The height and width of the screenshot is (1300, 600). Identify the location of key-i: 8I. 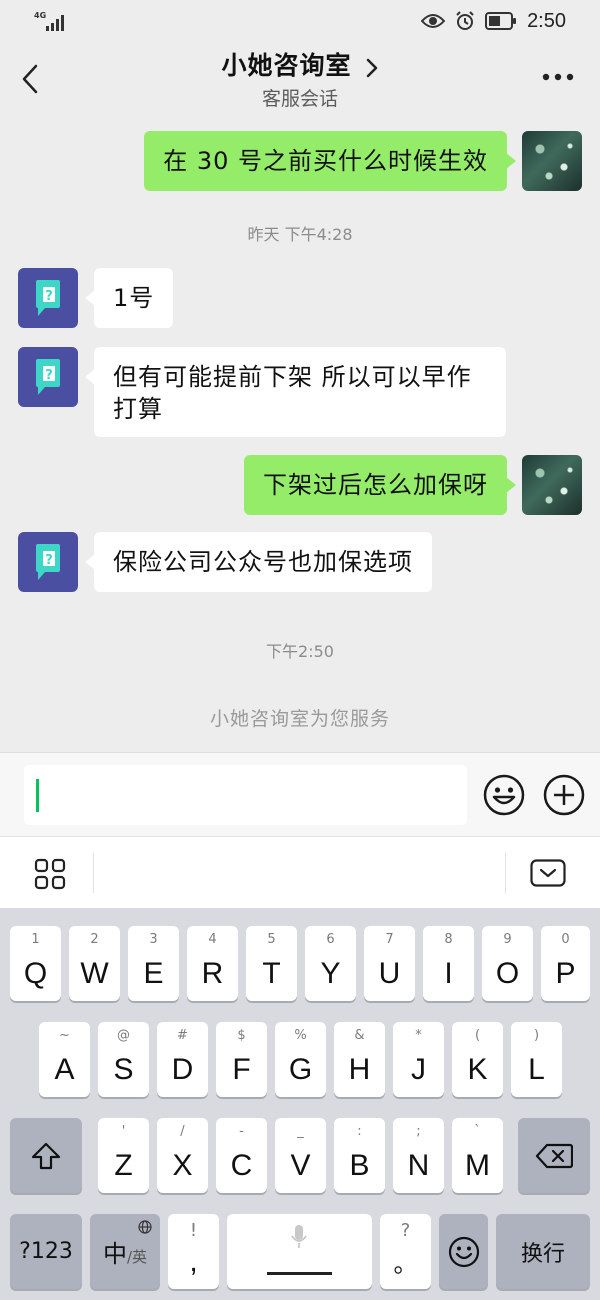
(448, 963).